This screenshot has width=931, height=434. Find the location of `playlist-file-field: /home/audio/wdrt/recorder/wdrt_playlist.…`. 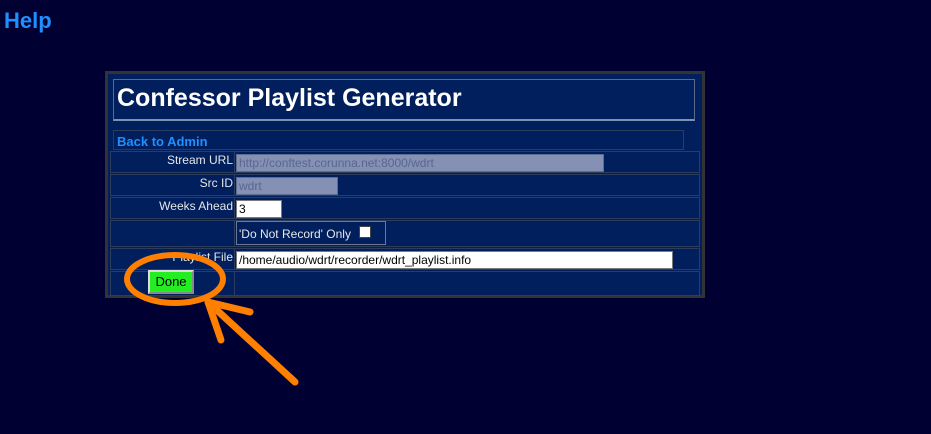

playlist-file-field: /home/audio/wdrt/recorder/wdrt_playlist.… is located at coordinates (454, 260).